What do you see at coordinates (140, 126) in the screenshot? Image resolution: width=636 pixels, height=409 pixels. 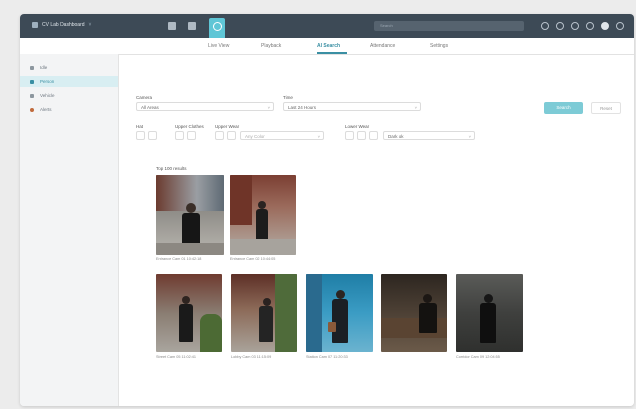 I see `hat-label: Hat` at bounding box center [140, 126].